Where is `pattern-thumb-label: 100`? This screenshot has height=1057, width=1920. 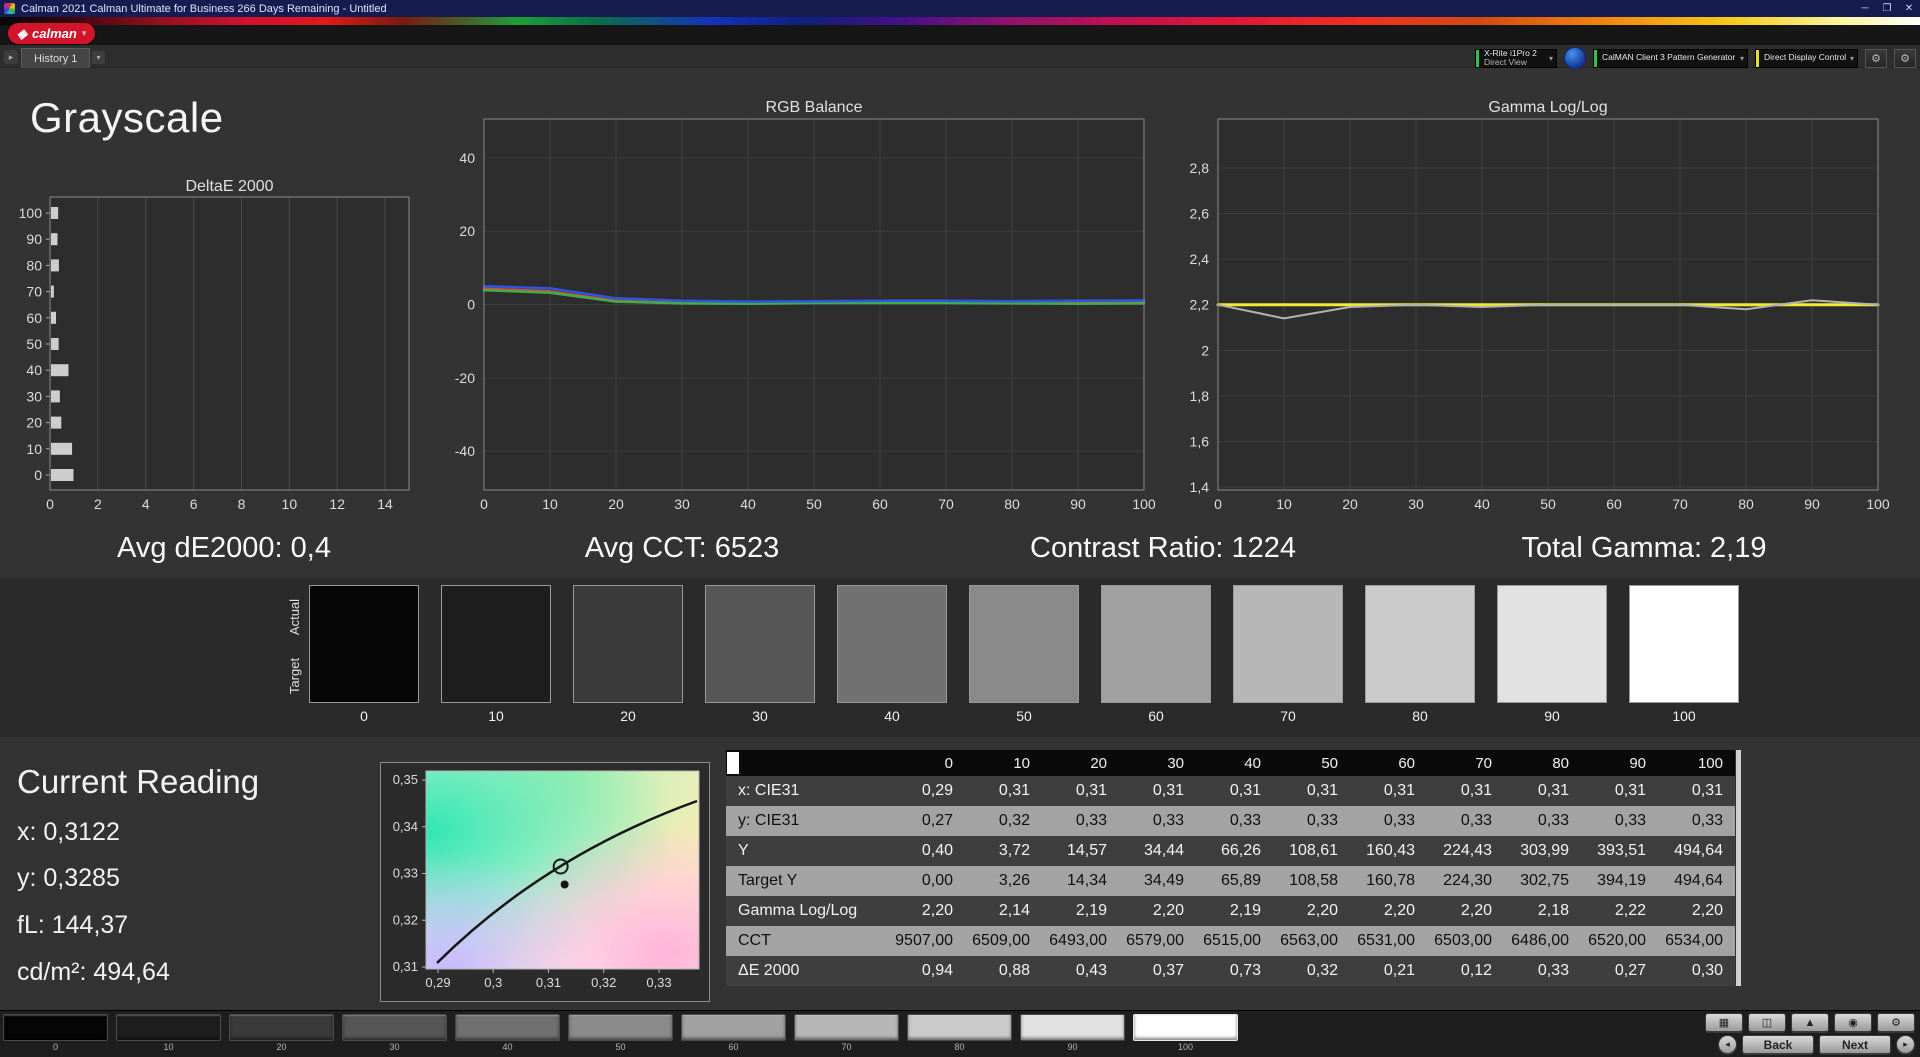 pattern-thumb-label: 100 is located at coordinates (1185, 1047).